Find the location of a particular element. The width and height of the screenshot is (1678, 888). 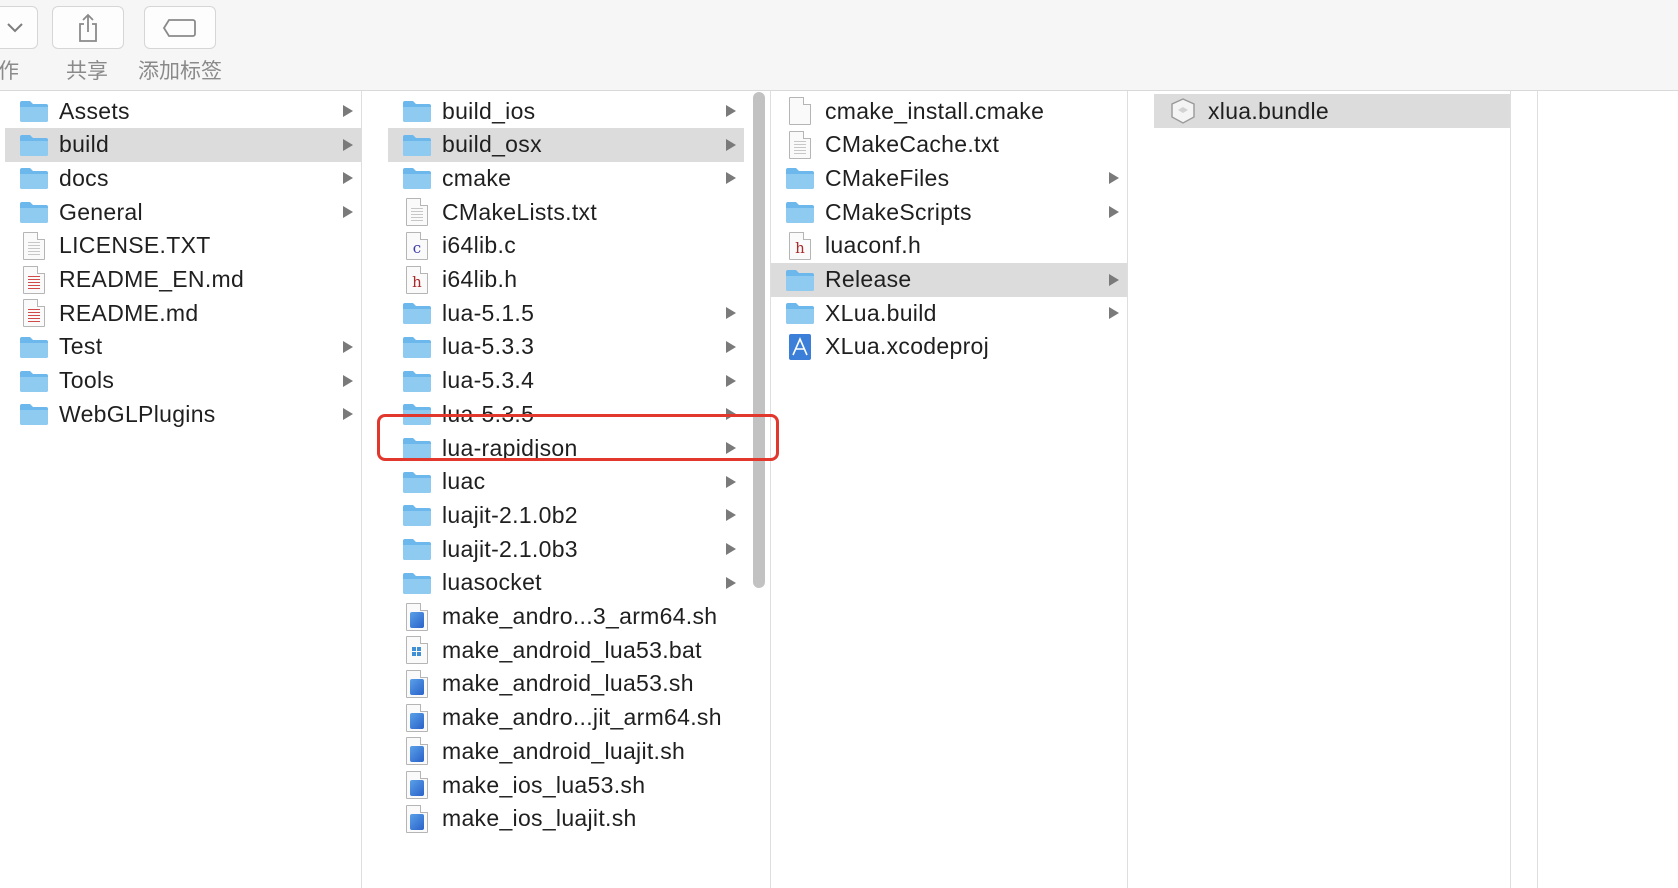

c-file-icon: c is located at coordinates (417, 245).